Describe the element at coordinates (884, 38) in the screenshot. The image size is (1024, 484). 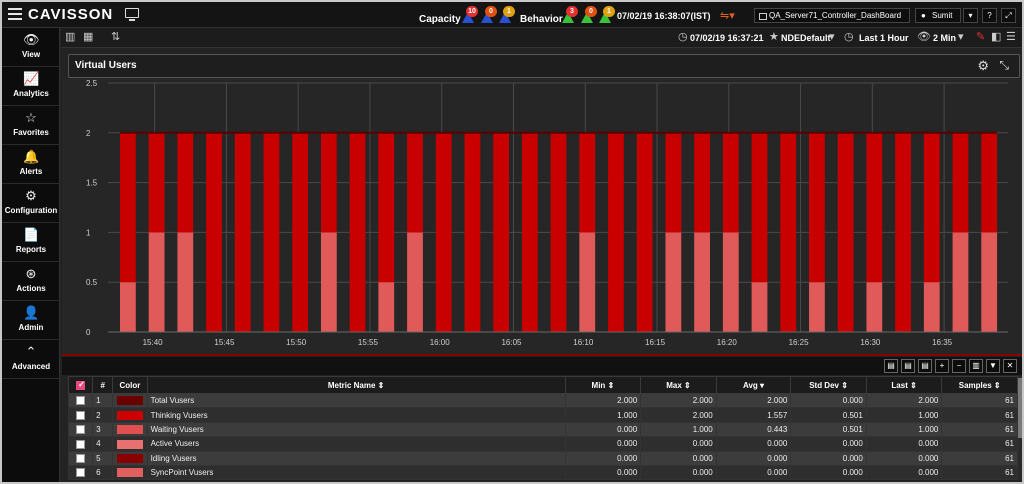
I see `time-range-selector: Last 1 Hour` at that location.